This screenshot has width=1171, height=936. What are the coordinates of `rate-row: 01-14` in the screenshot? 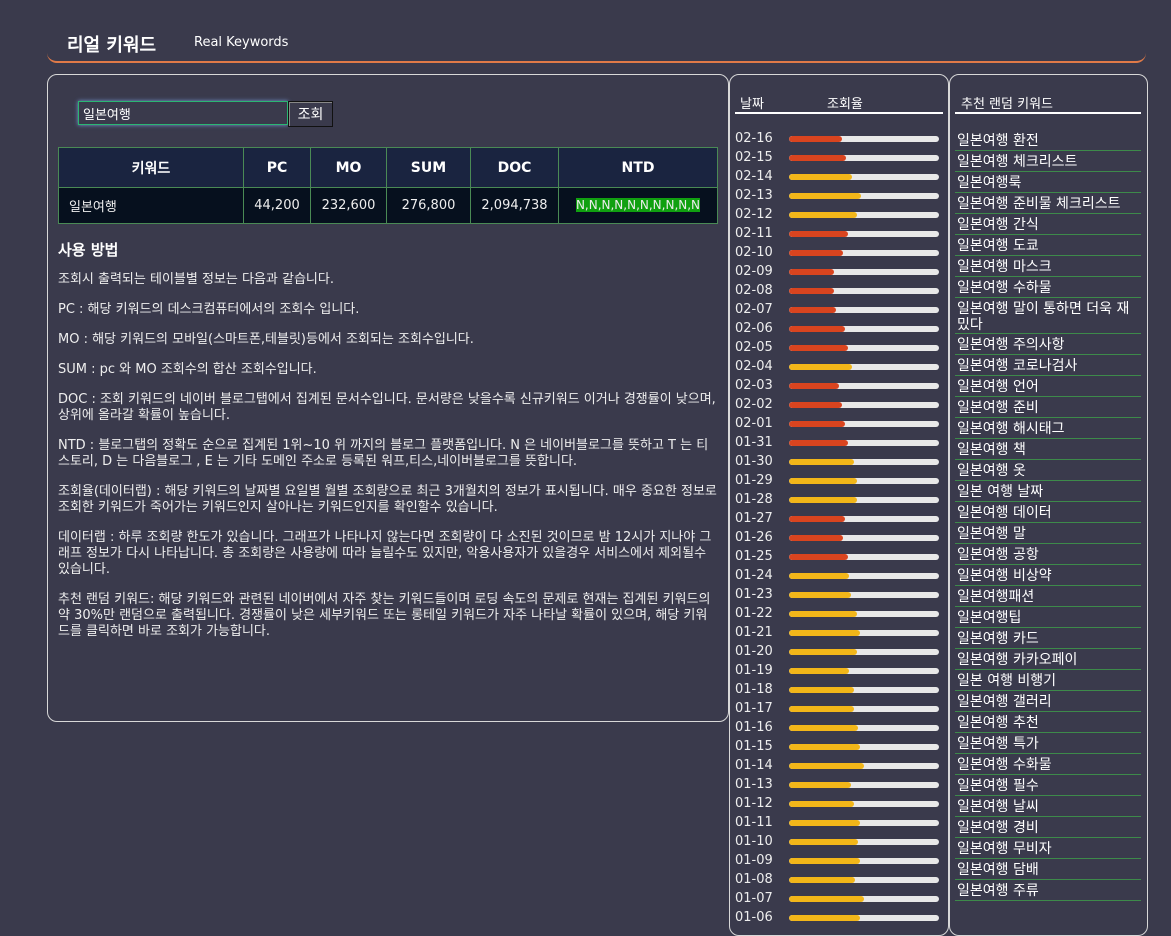 It's located at (840, 766).